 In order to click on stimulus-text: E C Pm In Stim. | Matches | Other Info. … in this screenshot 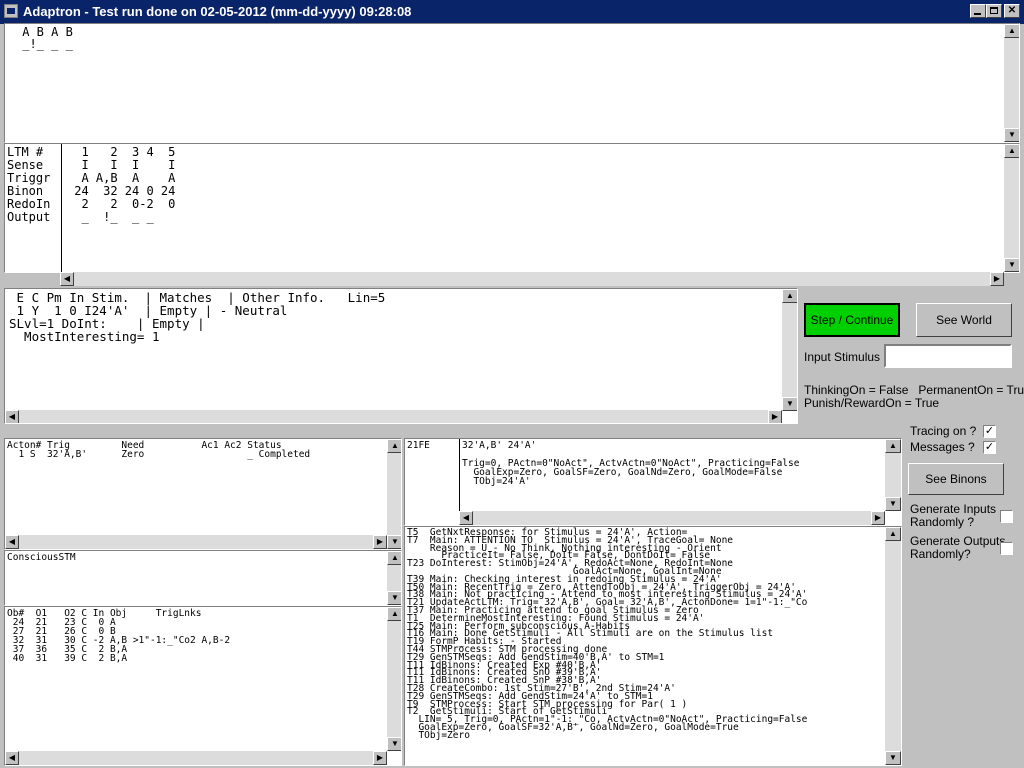, I will do `click(197, 317)`.